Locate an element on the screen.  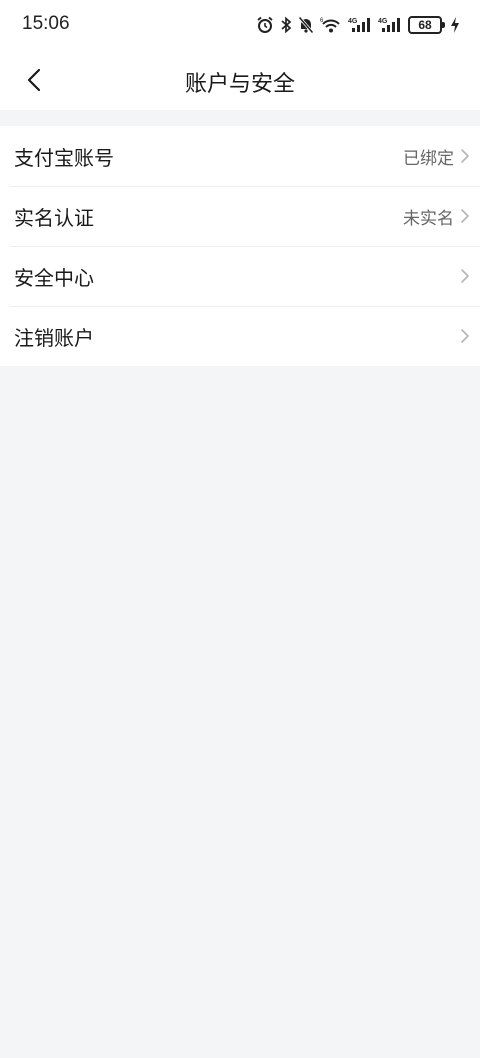
item-status: 已绑定 is located at coordinates (428, 158).